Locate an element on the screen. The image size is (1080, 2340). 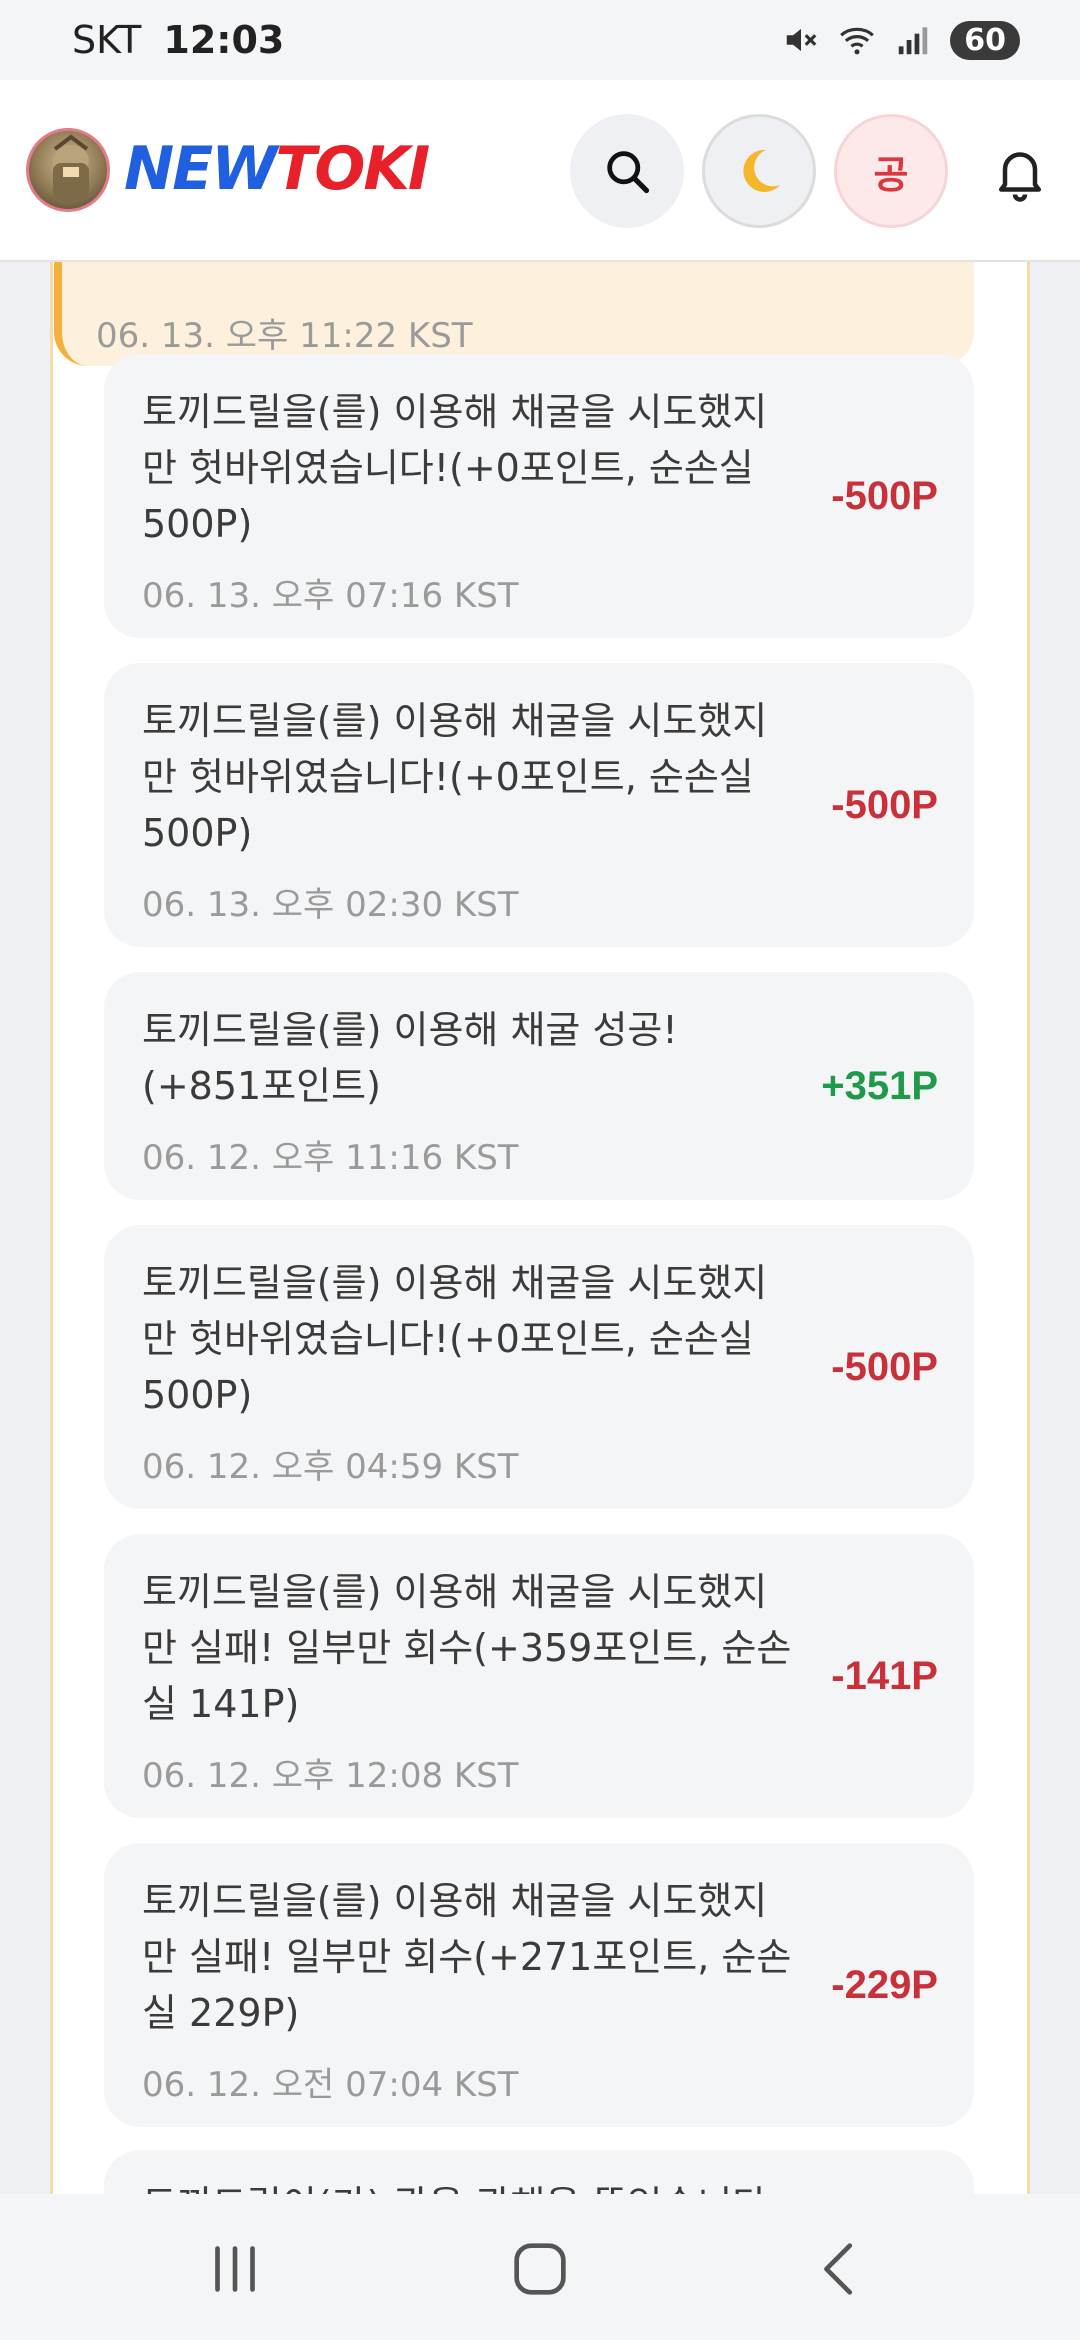
logo-avatar is located at coordinates (68, 170).